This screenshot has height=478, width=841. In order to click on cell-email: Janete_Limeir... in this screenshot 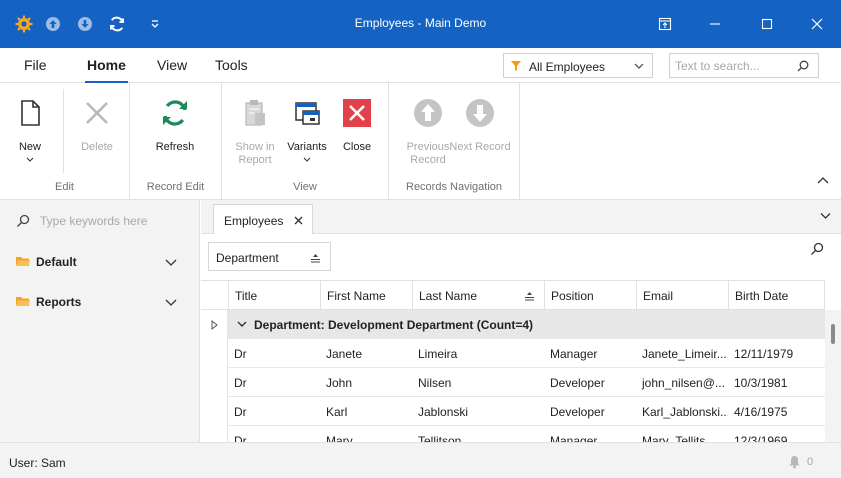, I will do `click(684, 354)`.